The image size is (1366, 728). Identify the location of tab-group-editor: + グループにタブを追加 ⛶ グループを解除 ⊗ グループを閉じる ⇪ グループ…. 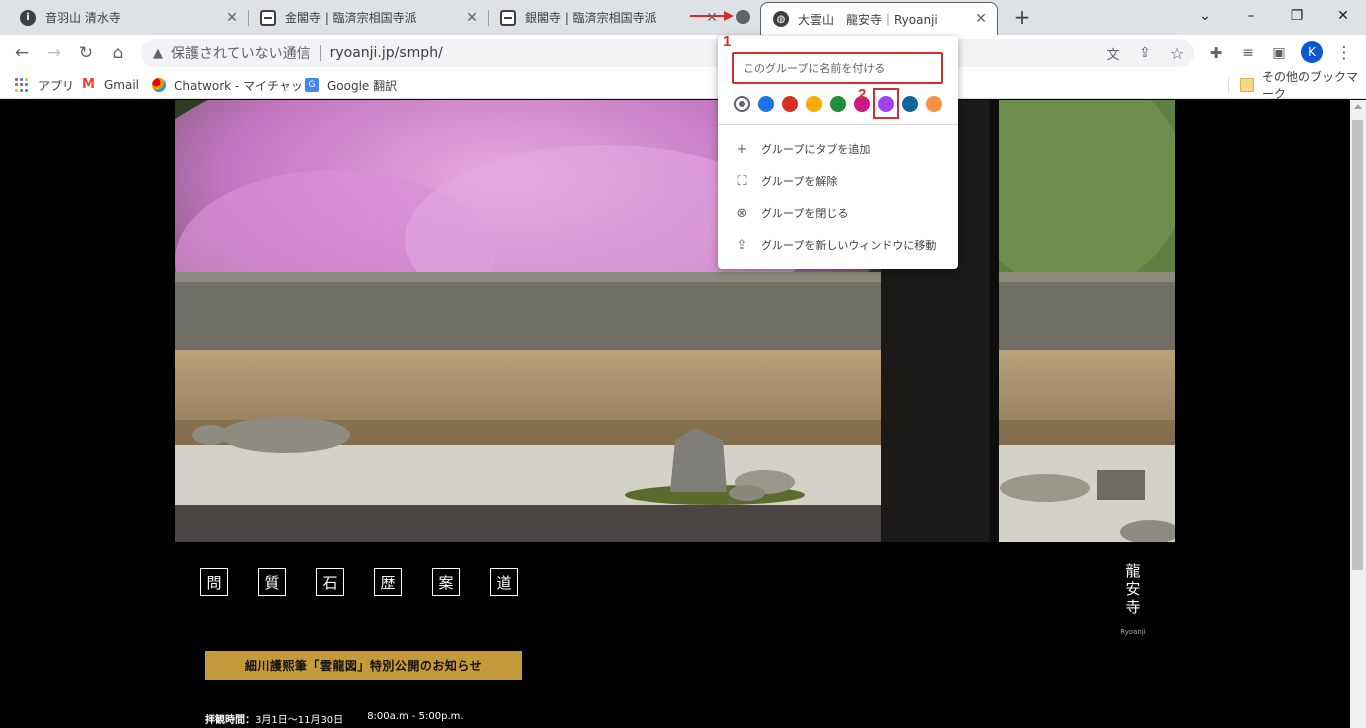
(838, 152).